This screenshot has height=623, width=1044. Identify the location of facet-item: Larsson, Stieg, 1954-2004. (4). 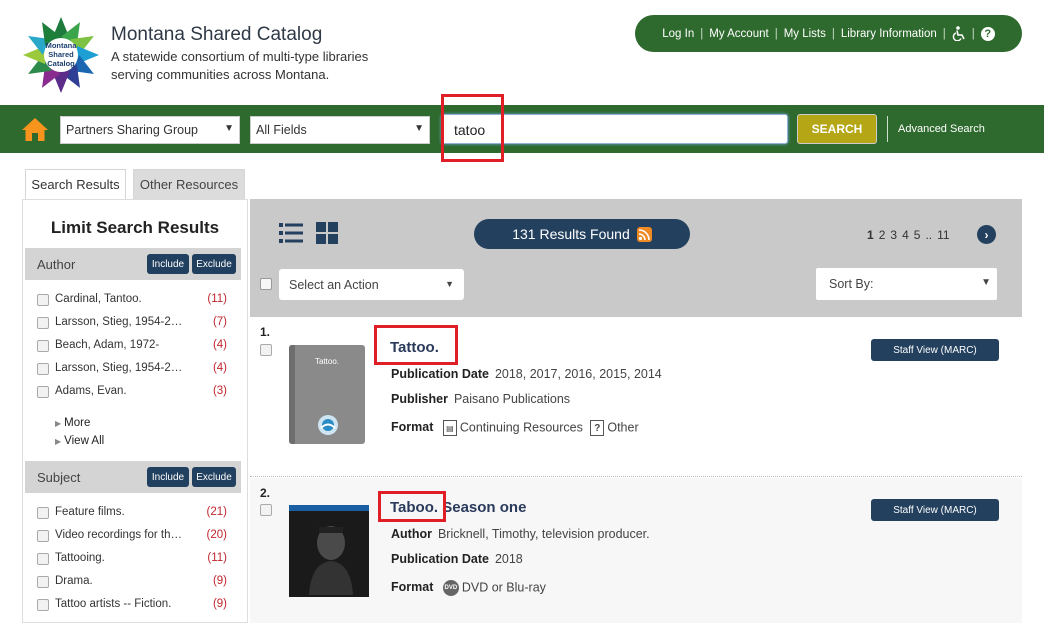
(132, 371).